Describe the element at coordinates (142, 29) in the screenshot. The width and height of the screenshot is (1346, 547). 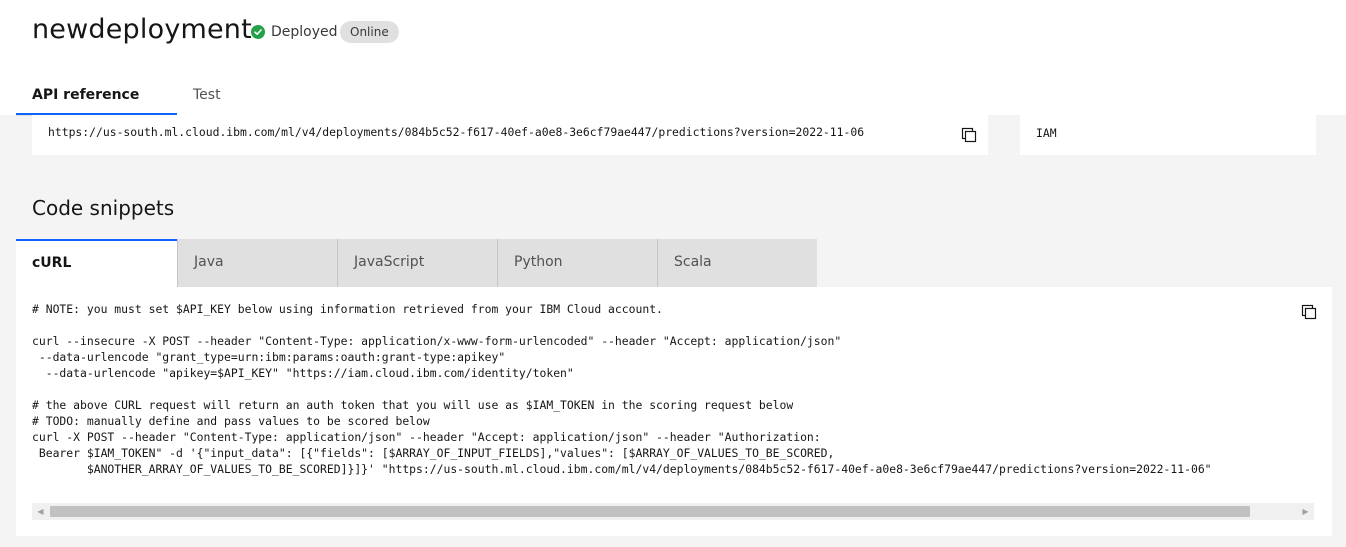
I see `deployment-title: newdeployment` at that location.